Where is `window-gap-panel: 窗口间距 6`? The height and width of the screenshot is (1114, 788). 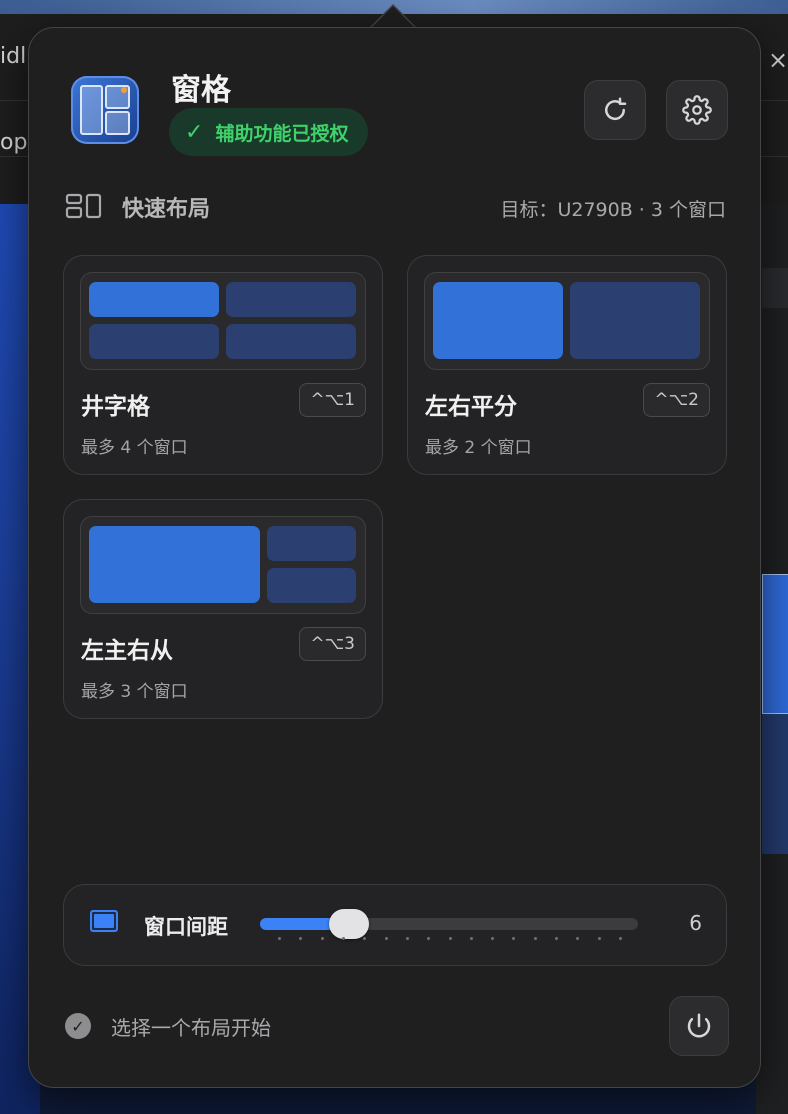 window-gap-panel: 窗口间距 6 is located at coordinates (395, 925).